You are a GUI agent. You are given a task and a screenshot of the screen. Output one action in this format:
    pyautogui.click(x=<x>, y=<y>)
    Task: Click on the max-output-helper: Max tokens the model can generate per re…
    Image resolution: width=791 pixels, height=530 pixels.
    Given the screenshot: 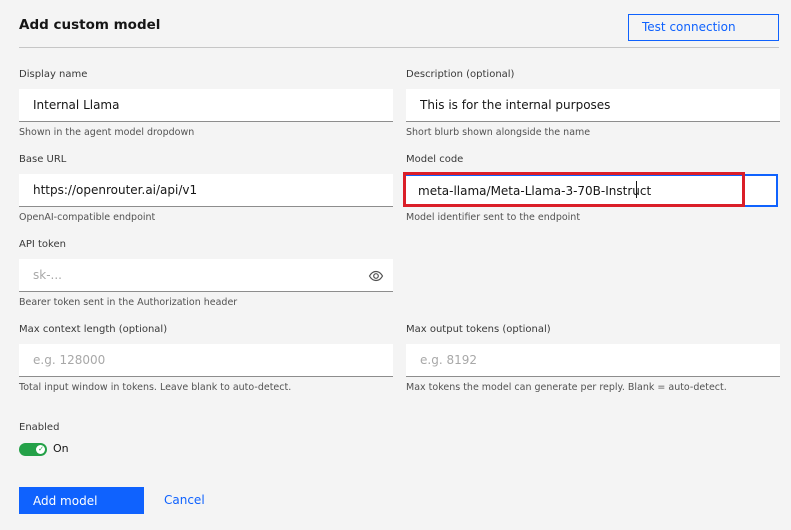 What is the action you would take?
    pyautogui.click(x=566, y=387)
    